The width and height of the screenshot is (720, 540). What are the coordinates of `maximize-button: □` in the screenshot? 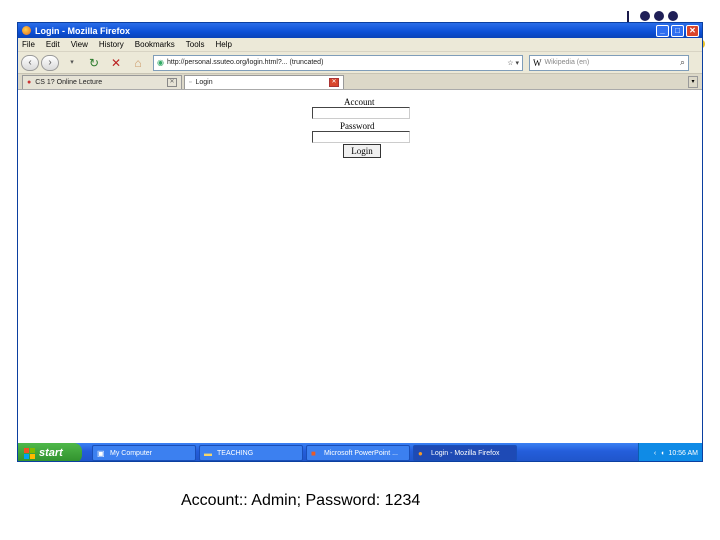 It's located at (677, 30).